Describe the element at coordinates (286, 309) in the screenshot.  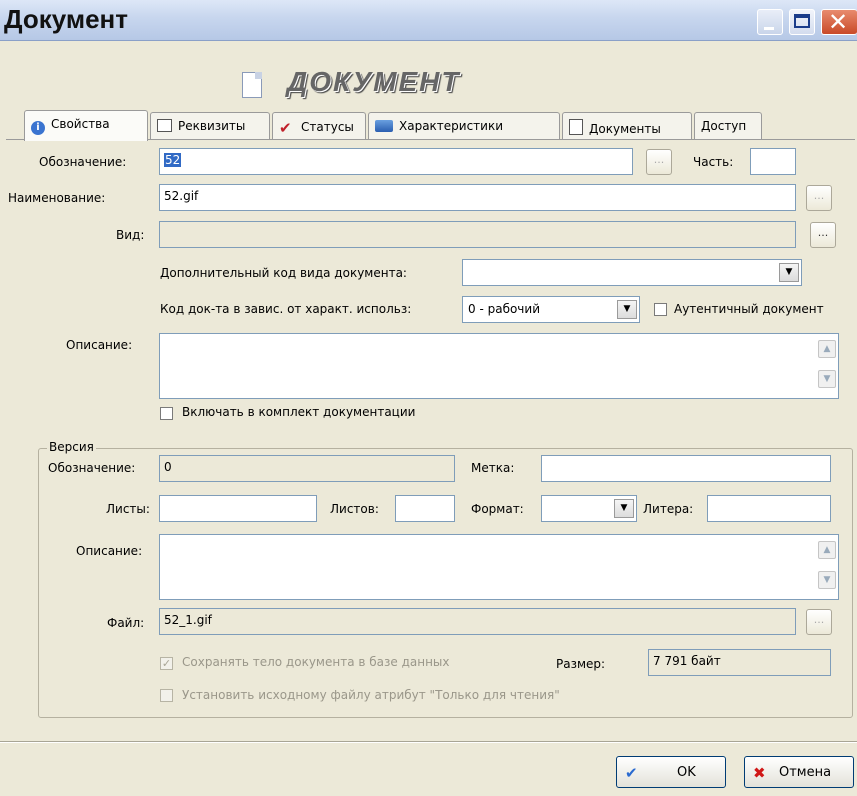
I see `usage-code-label: Код док-та в завис. от характ. использ:` at that location.